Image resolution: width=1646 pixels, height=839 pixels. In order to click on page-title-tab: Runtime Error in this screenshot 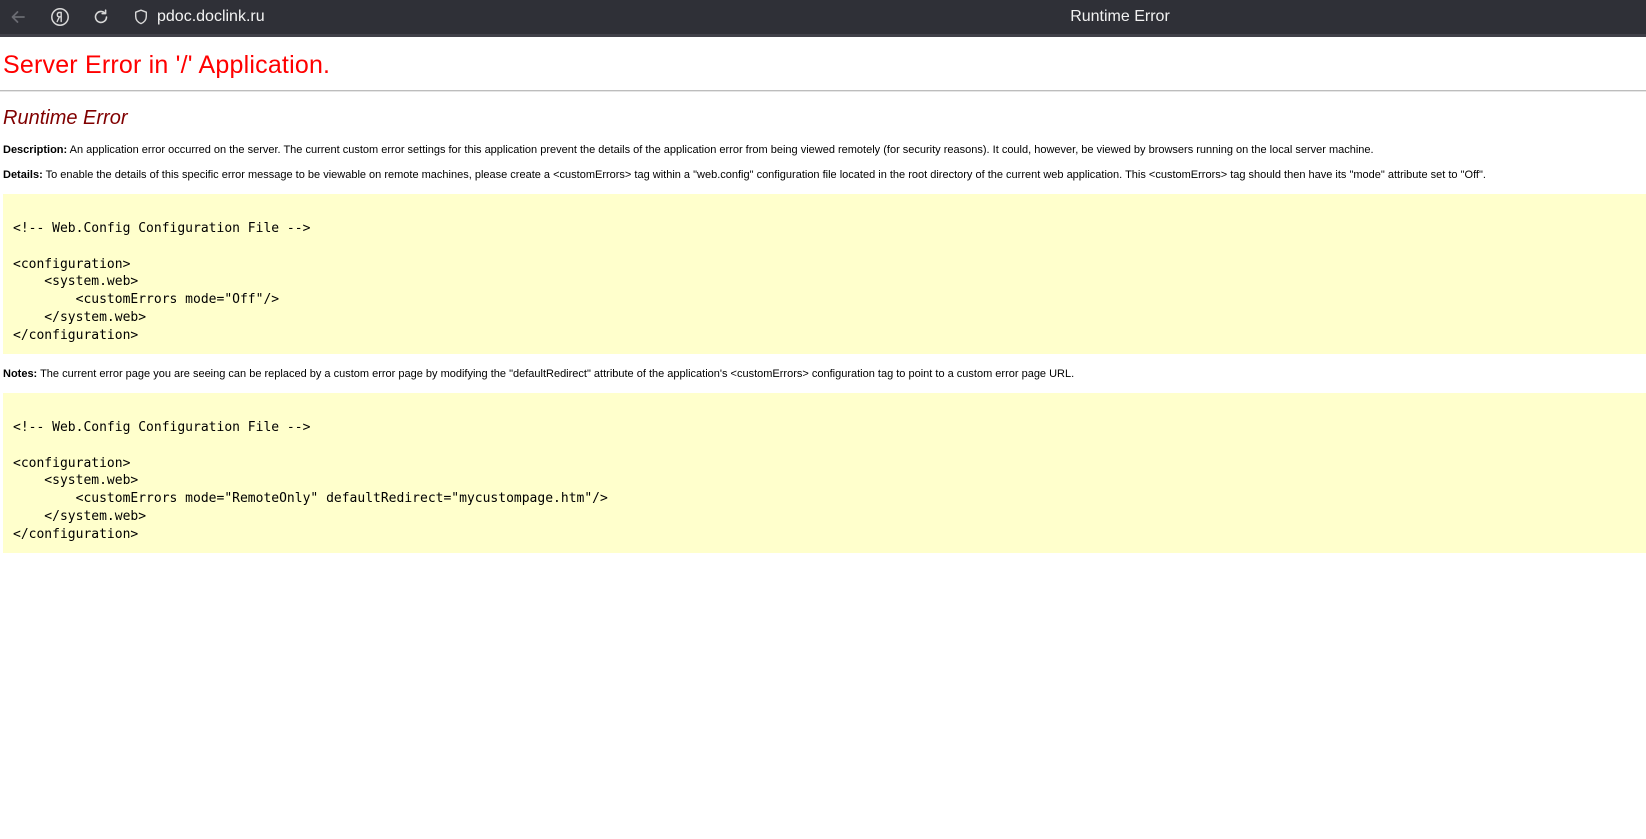, I will do `click(1120, 16)`.